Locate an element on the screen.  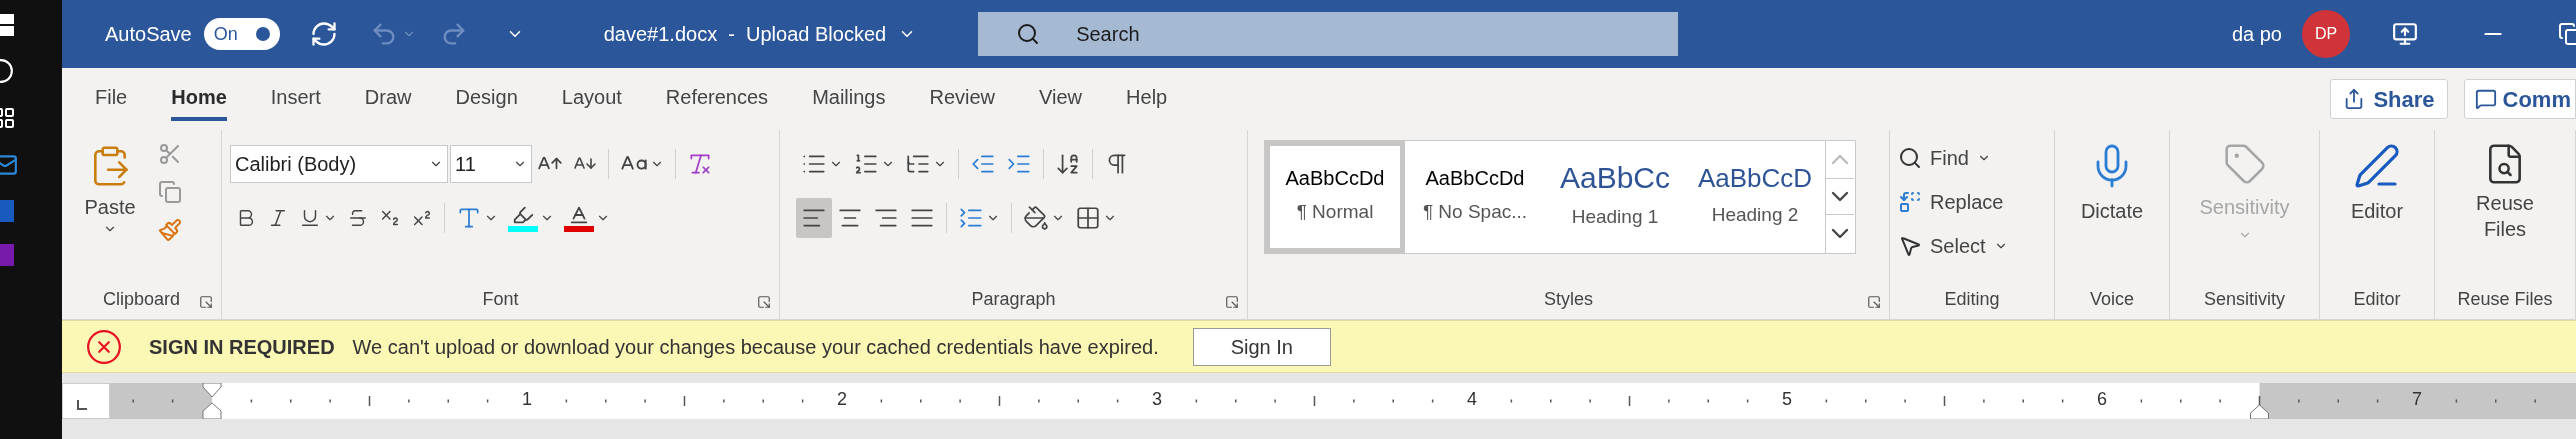
comment-icon is located at coordinates (2485, 99).